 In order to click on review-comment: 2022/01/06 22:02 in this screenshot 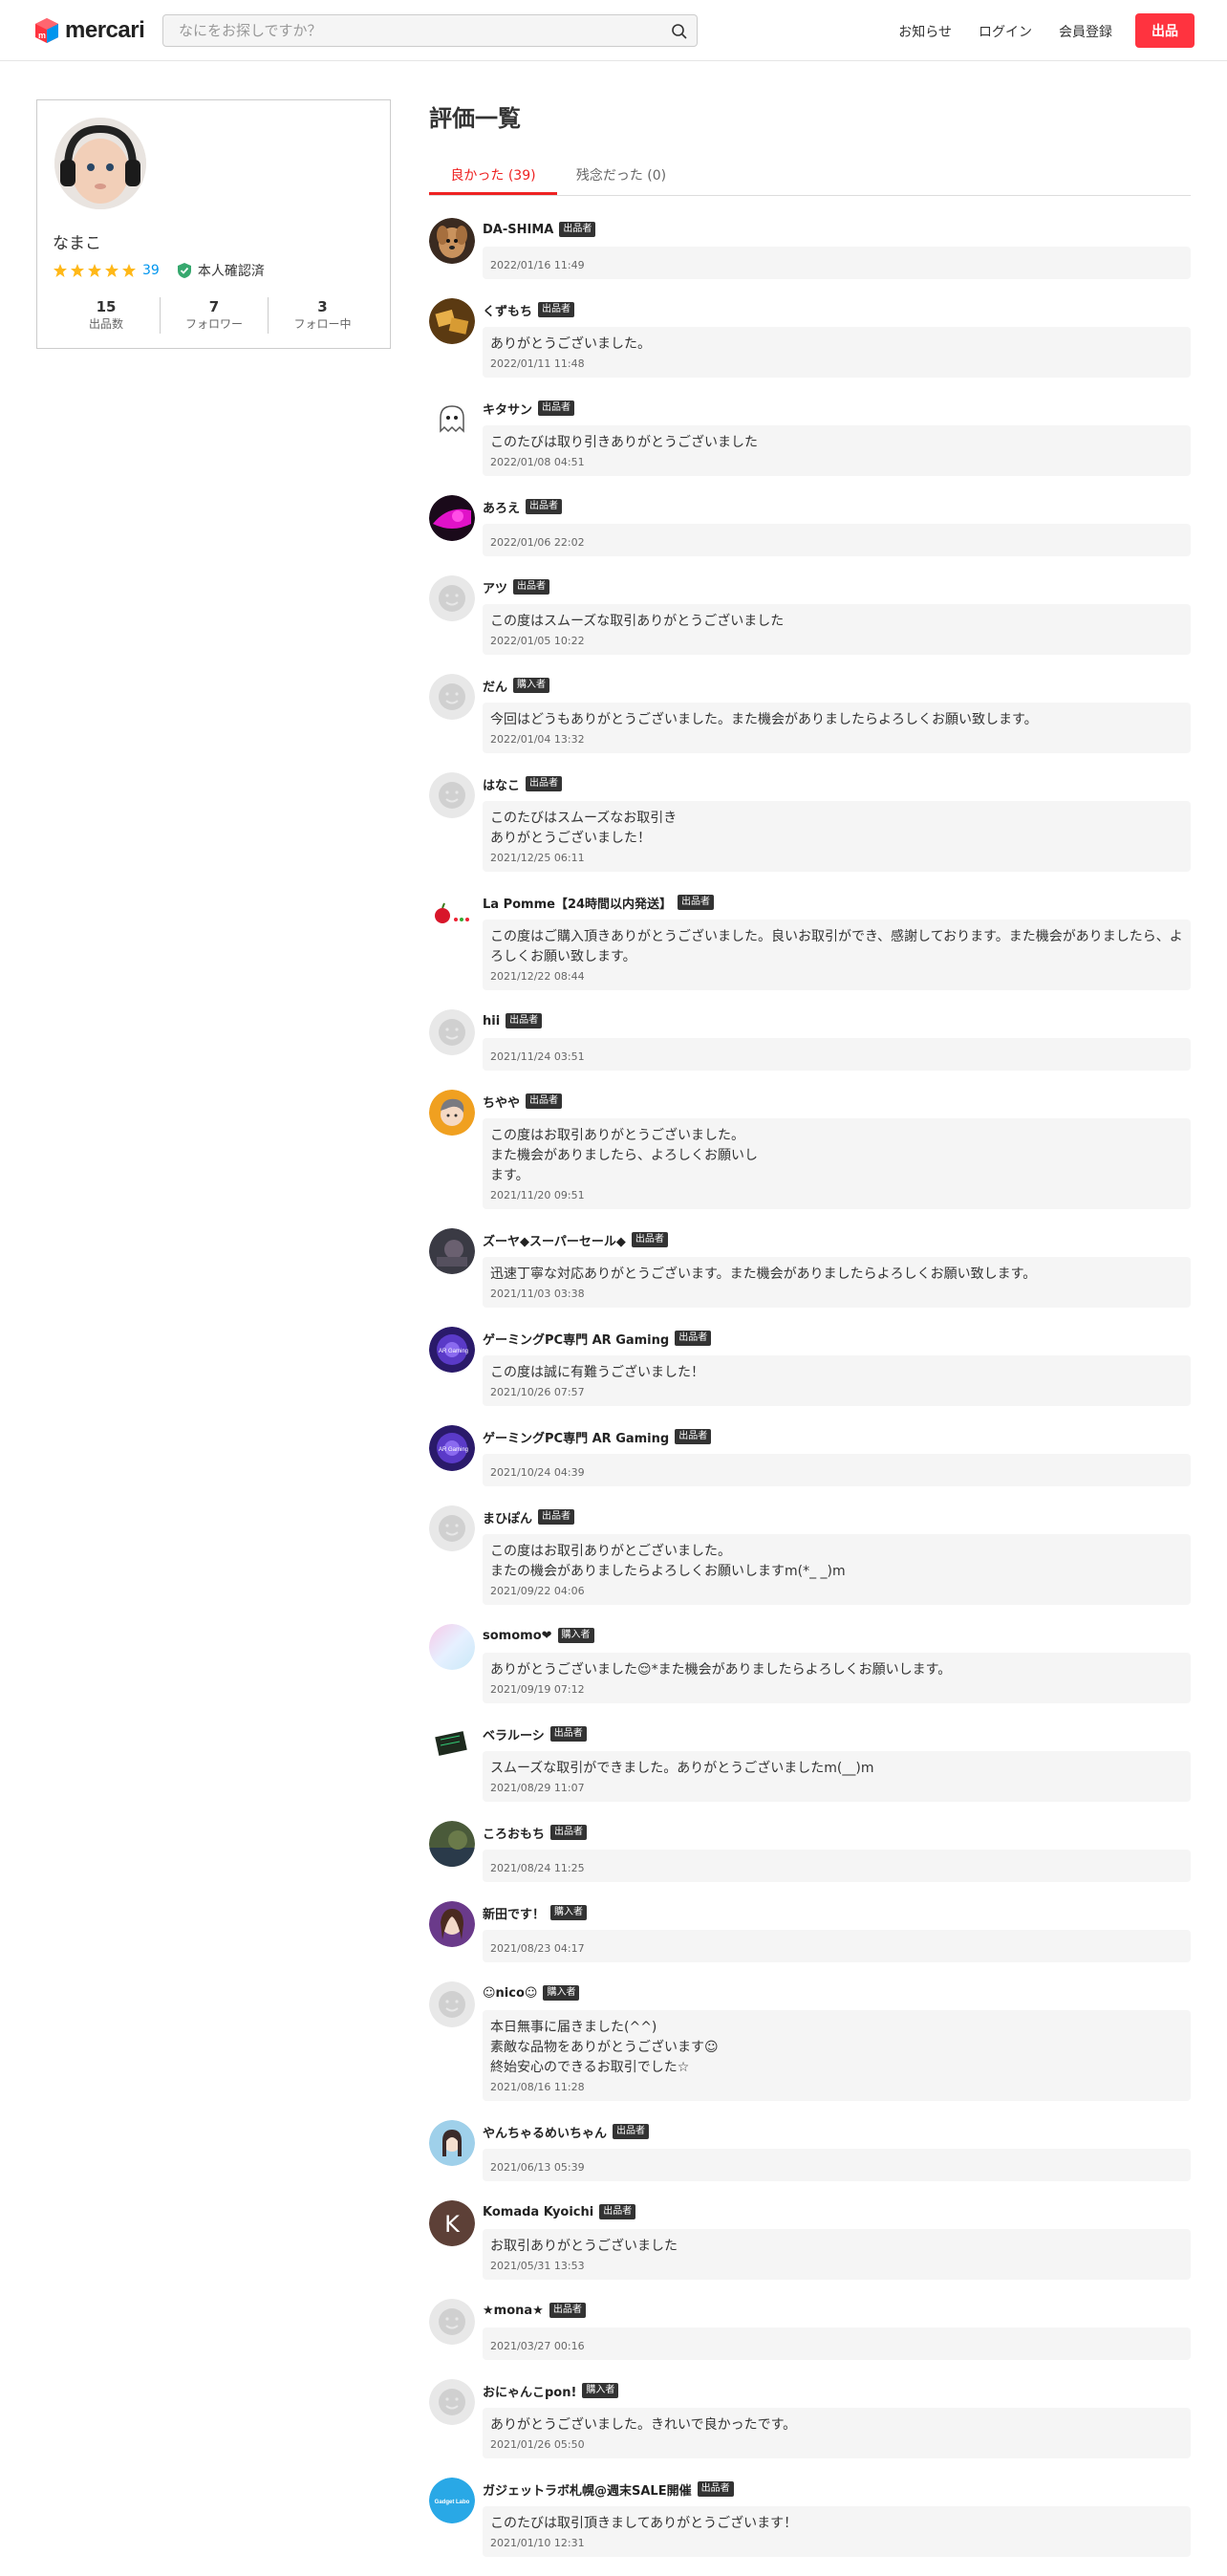, I will do `click(837, 540)`.